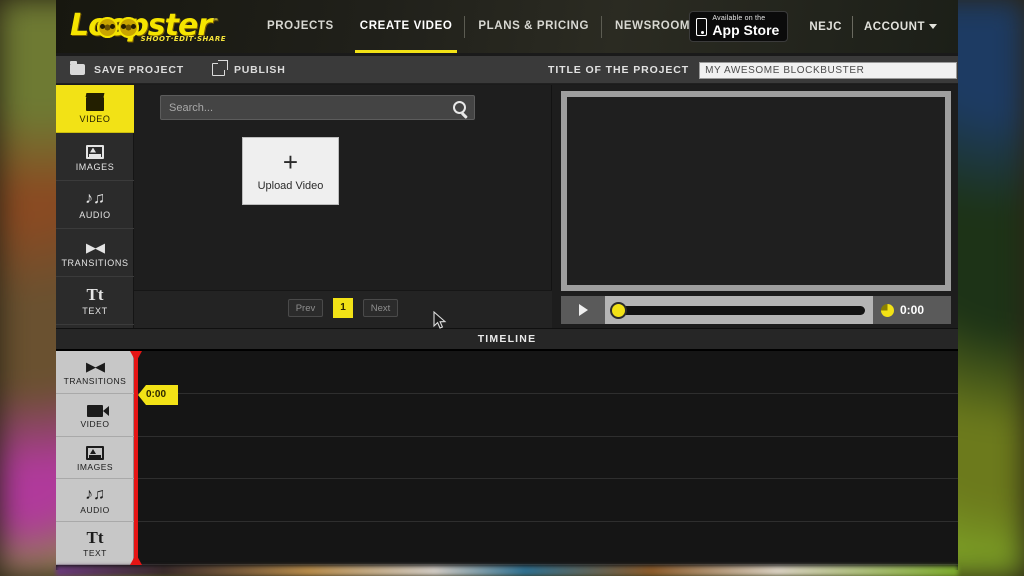 The width and height of the screenshot is (1024, 576). I want to click on publish-button: PUBLISH, so click(249, 70).